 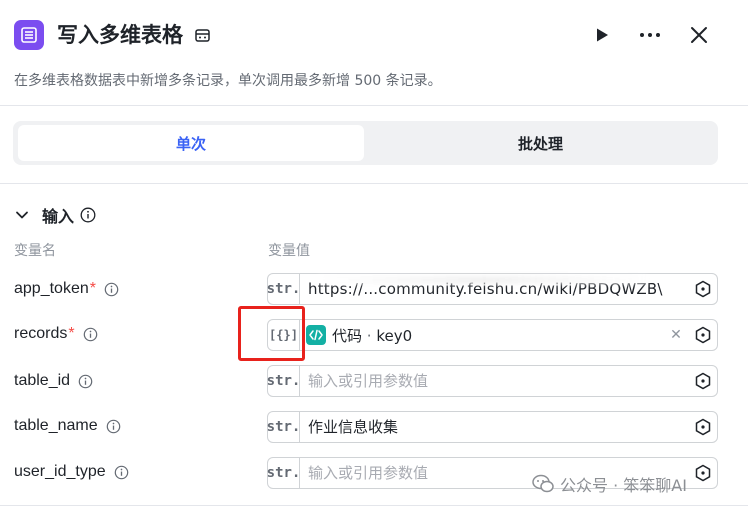 I want to click on param-label-table-name: table_name, so click(x=67, y=426).